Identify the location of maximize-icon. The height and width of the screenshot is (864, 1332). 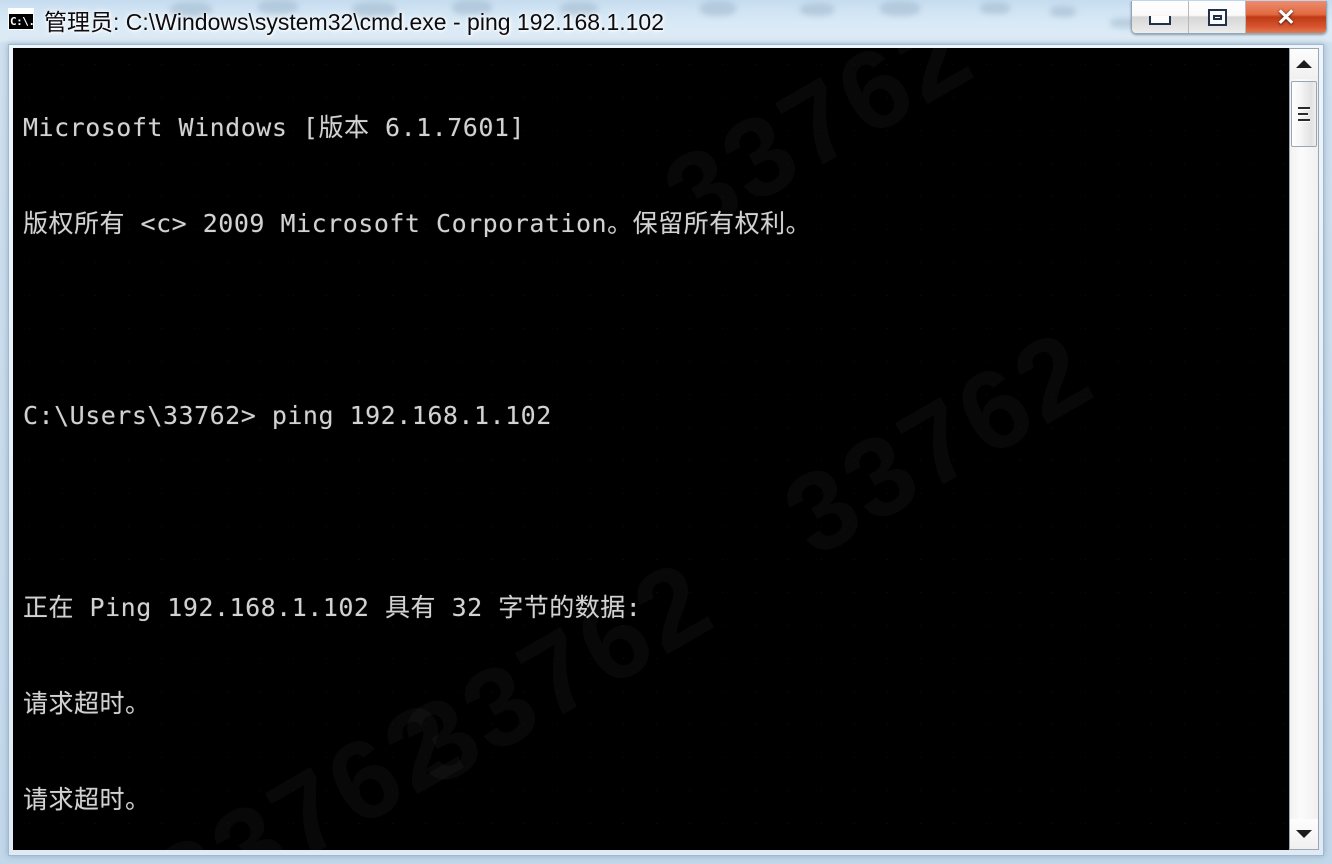
(1217, 17).